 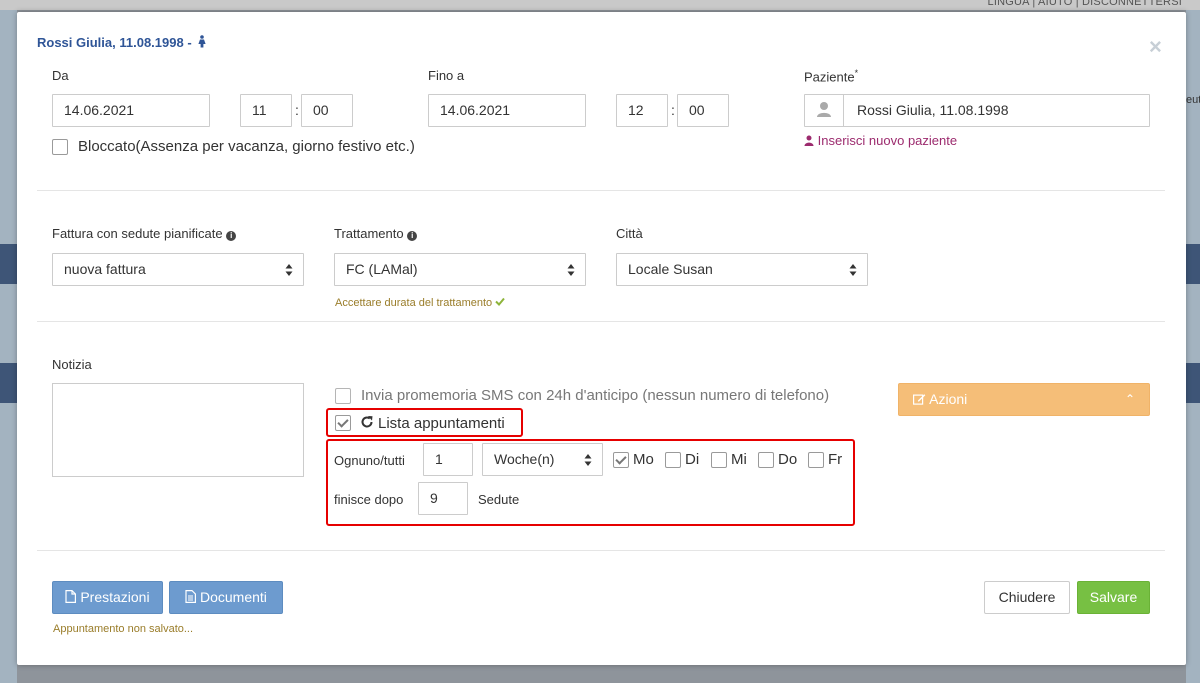 I want to click on documents-button-label: Documenti, so click(x=233, y=597).